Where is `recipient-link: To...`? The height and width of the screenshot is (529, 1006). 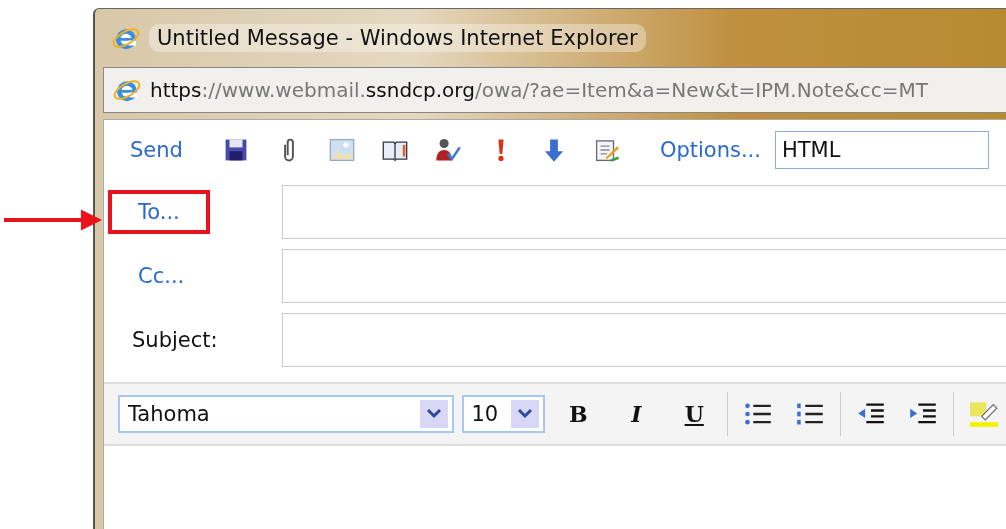
recipient-link: To... is located at coordinates (159, 212).